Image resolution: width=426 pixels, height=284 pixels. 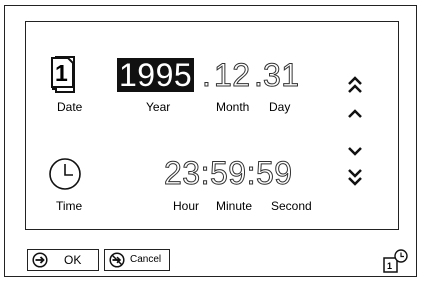 What do you see at coordinates (61, 73) in the screenshot?
I see `calendar-icon-number: 1` at bounding box center [61, 73].